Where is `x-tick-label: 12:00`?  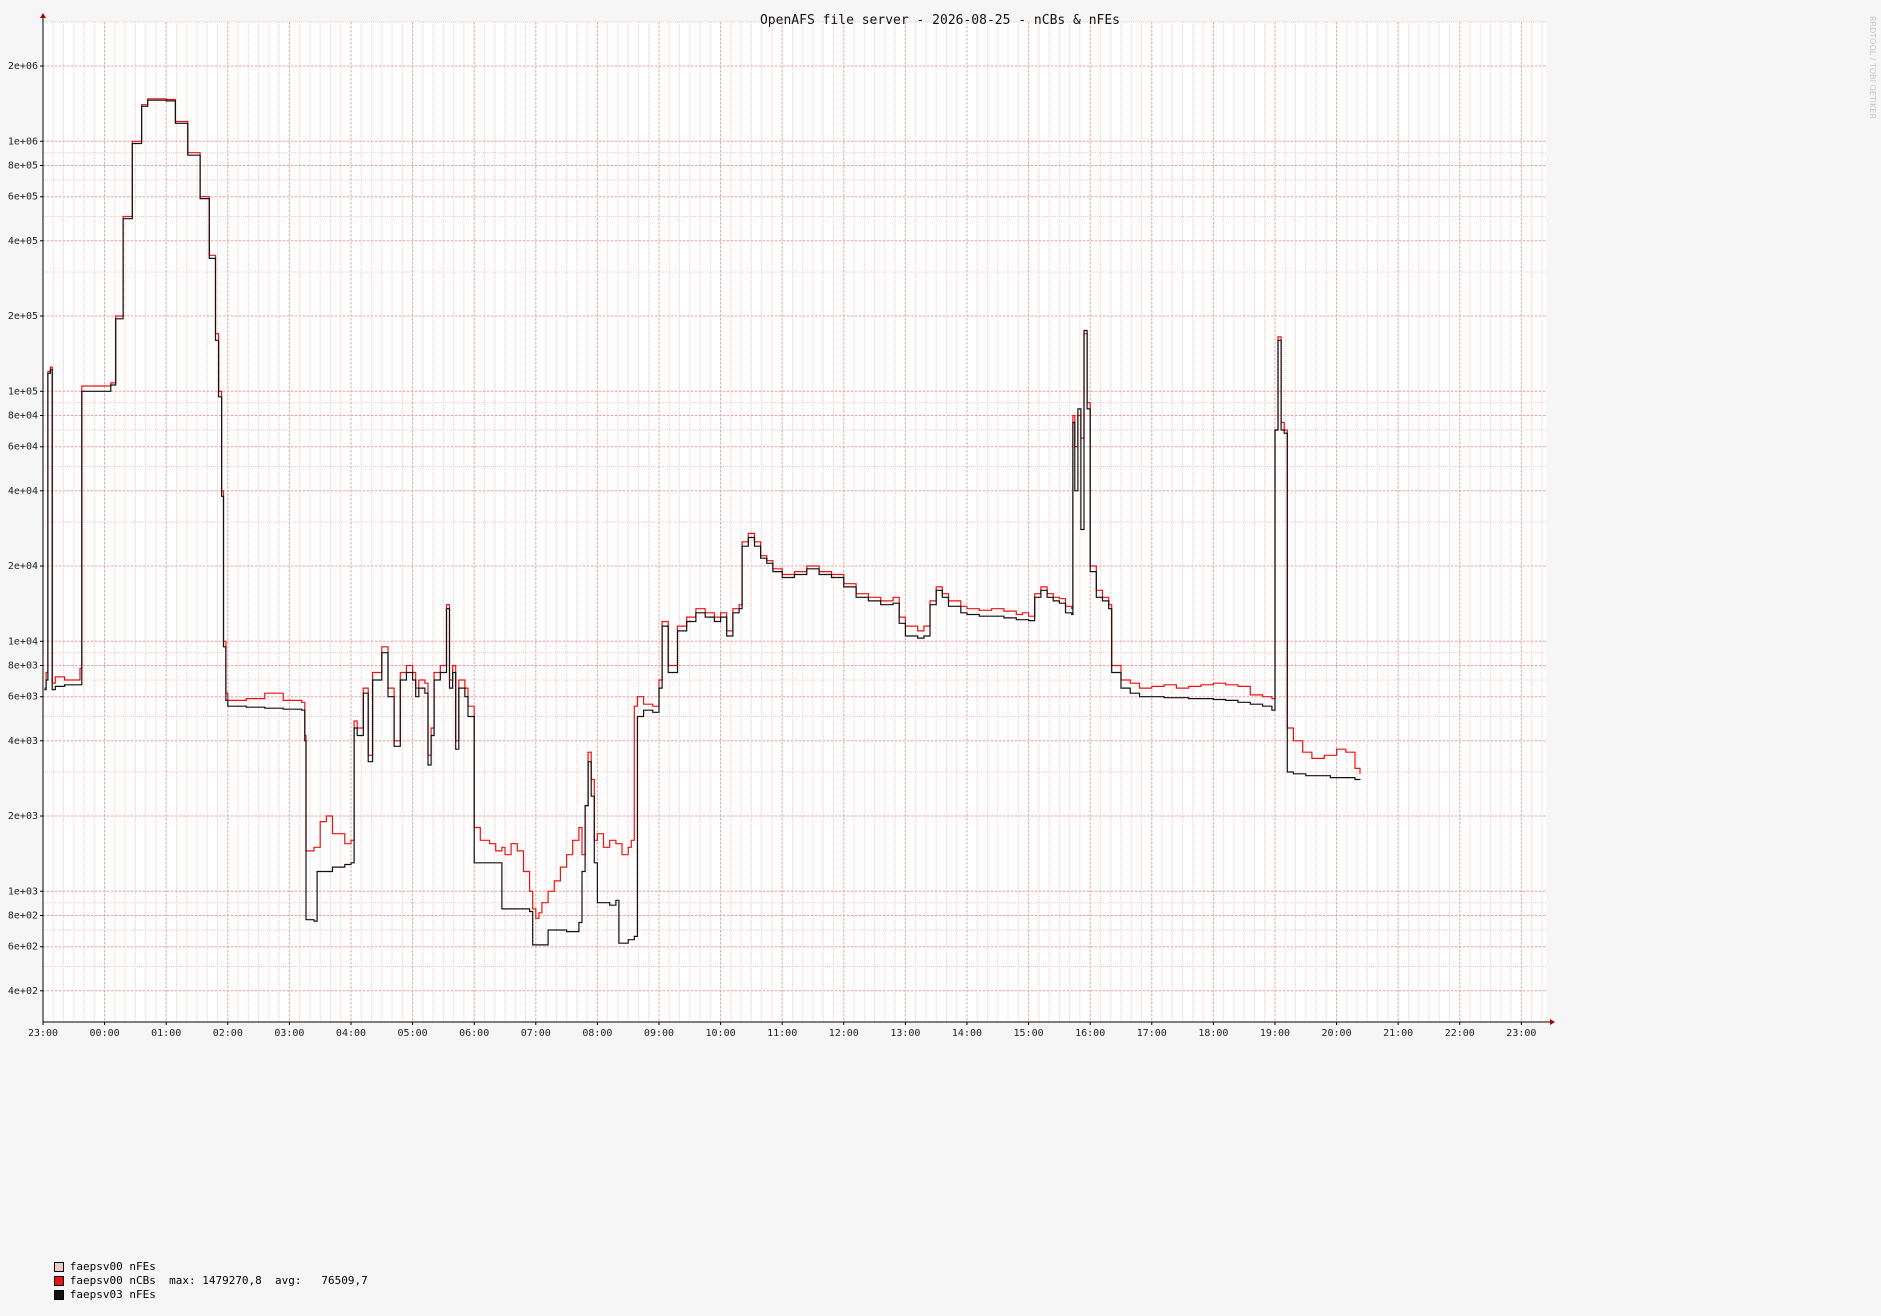 x-tick-label: 12:00 is located at coordinates (844, 1033).